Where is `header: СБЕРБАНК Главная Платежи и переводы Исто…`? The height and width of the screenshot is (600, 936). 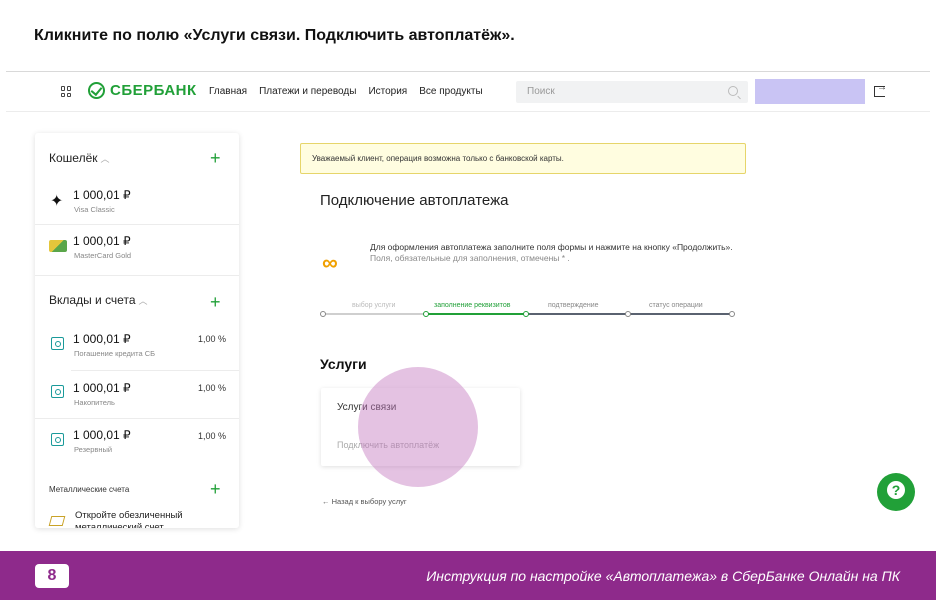
header: СБЕРБАНК Главная Платежи и переводы Исто… is located at coordinates (468, 92).